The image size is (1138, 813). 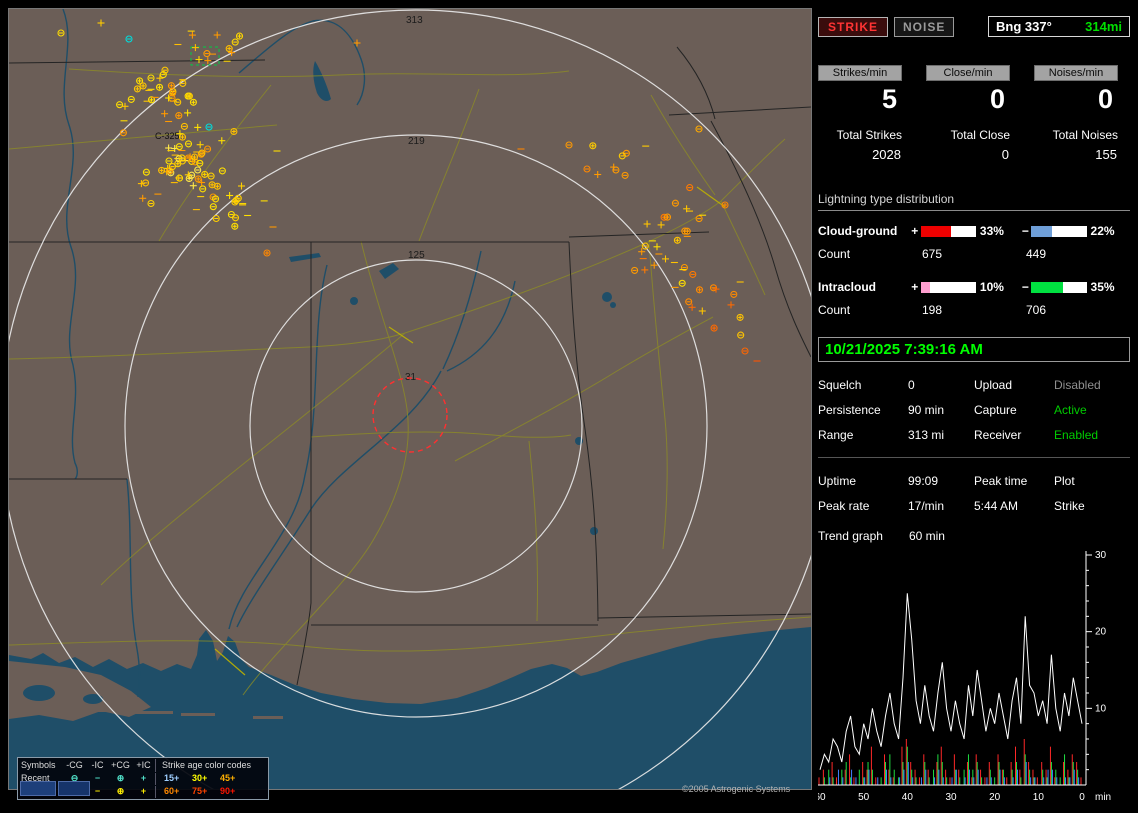 I want to click on persistence-label: Persistence, so click(x=849, y=410).